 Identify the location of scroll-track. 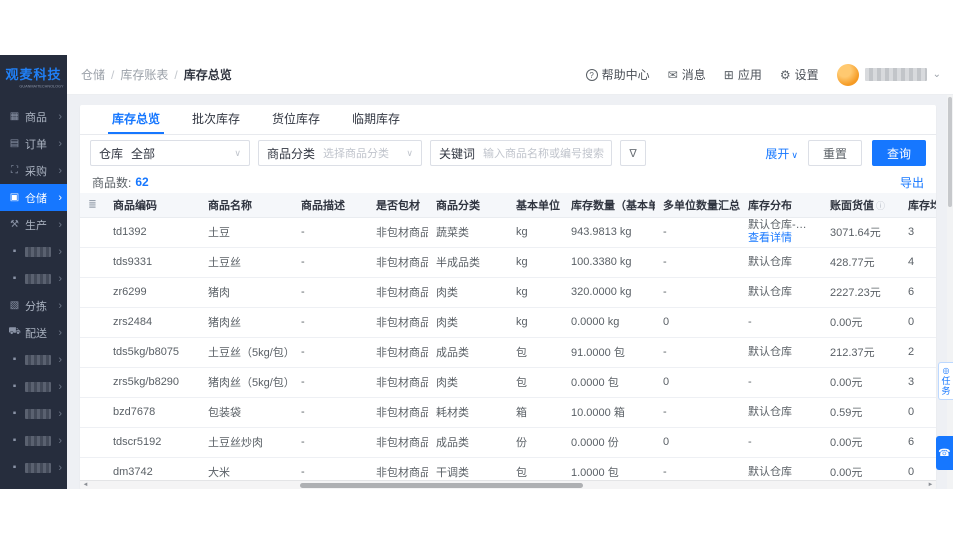
(508, 485).